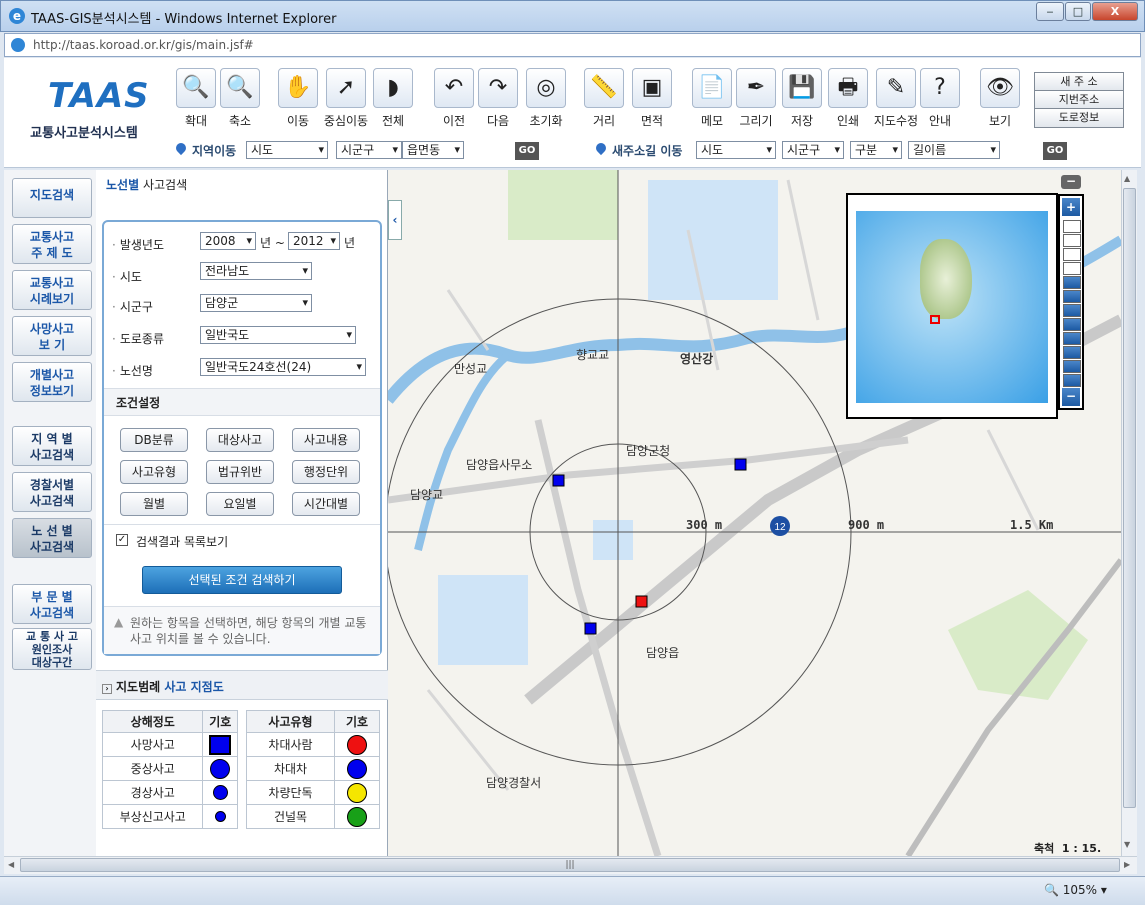  I want to click on zoom-bar: + −, so click(1071, 302).